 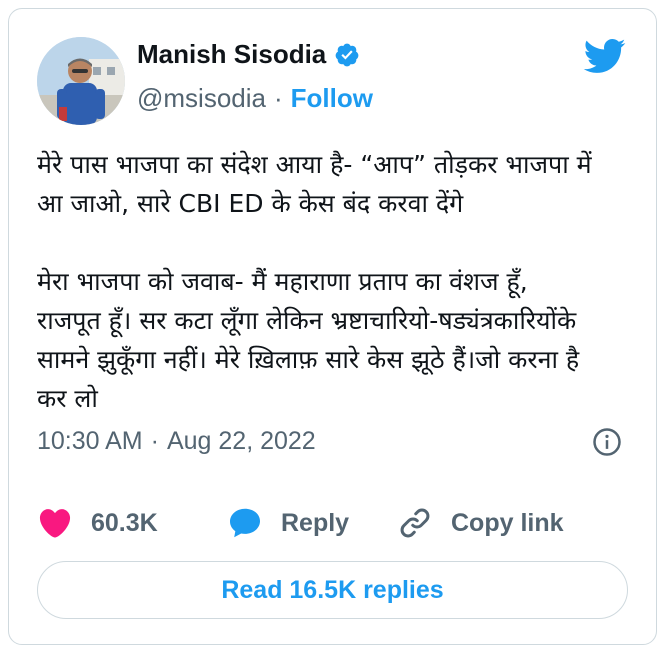 I want to click on link-icon, so click(x=415, y=523).